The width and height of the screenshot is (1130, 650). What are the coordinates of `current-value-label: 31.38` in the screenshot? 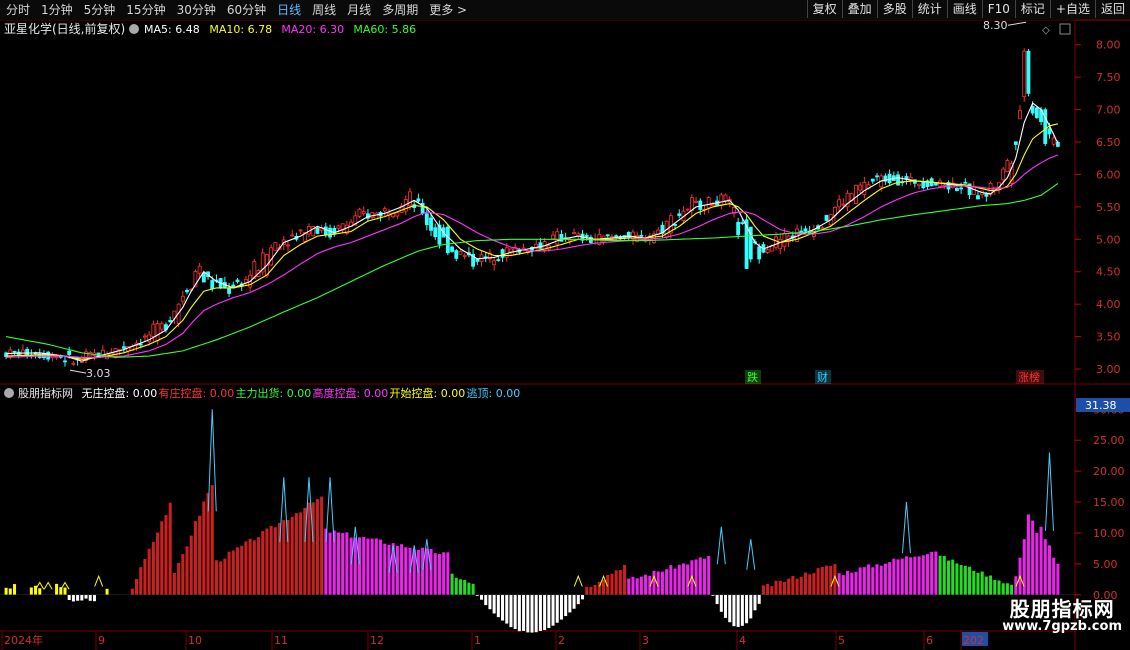 It's located at (1101, 405).